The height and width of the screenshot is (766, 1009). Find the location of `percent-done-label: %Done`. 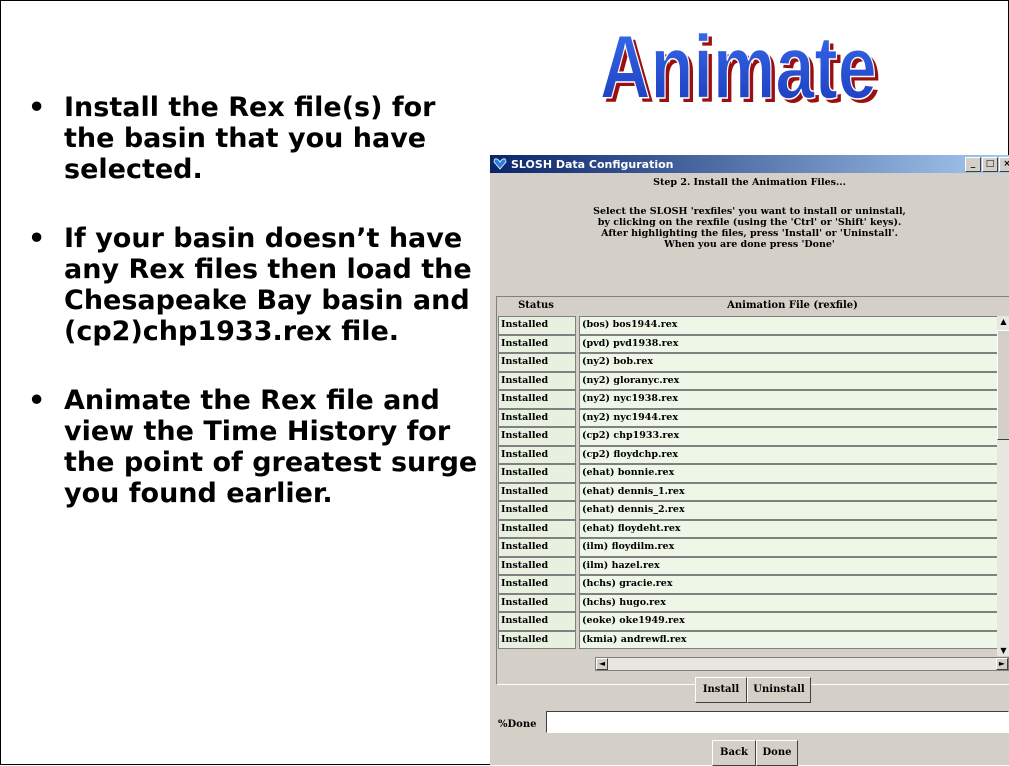

percent-done-label: %Done is located at coordinates (517, 724).